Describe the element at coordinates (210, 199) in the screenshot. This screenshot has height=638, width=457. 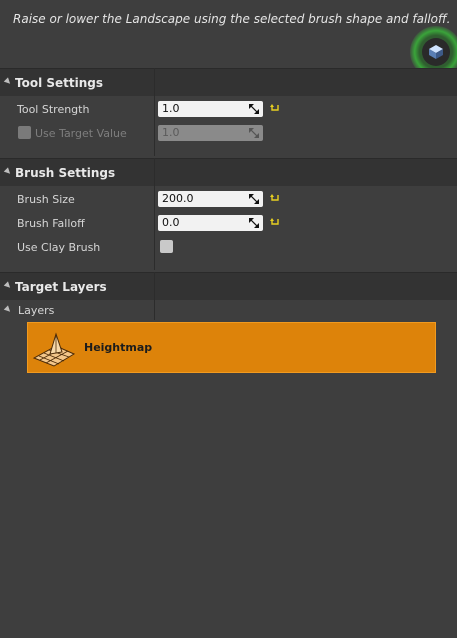
I see `brush-size-field: 200.0` at that location.